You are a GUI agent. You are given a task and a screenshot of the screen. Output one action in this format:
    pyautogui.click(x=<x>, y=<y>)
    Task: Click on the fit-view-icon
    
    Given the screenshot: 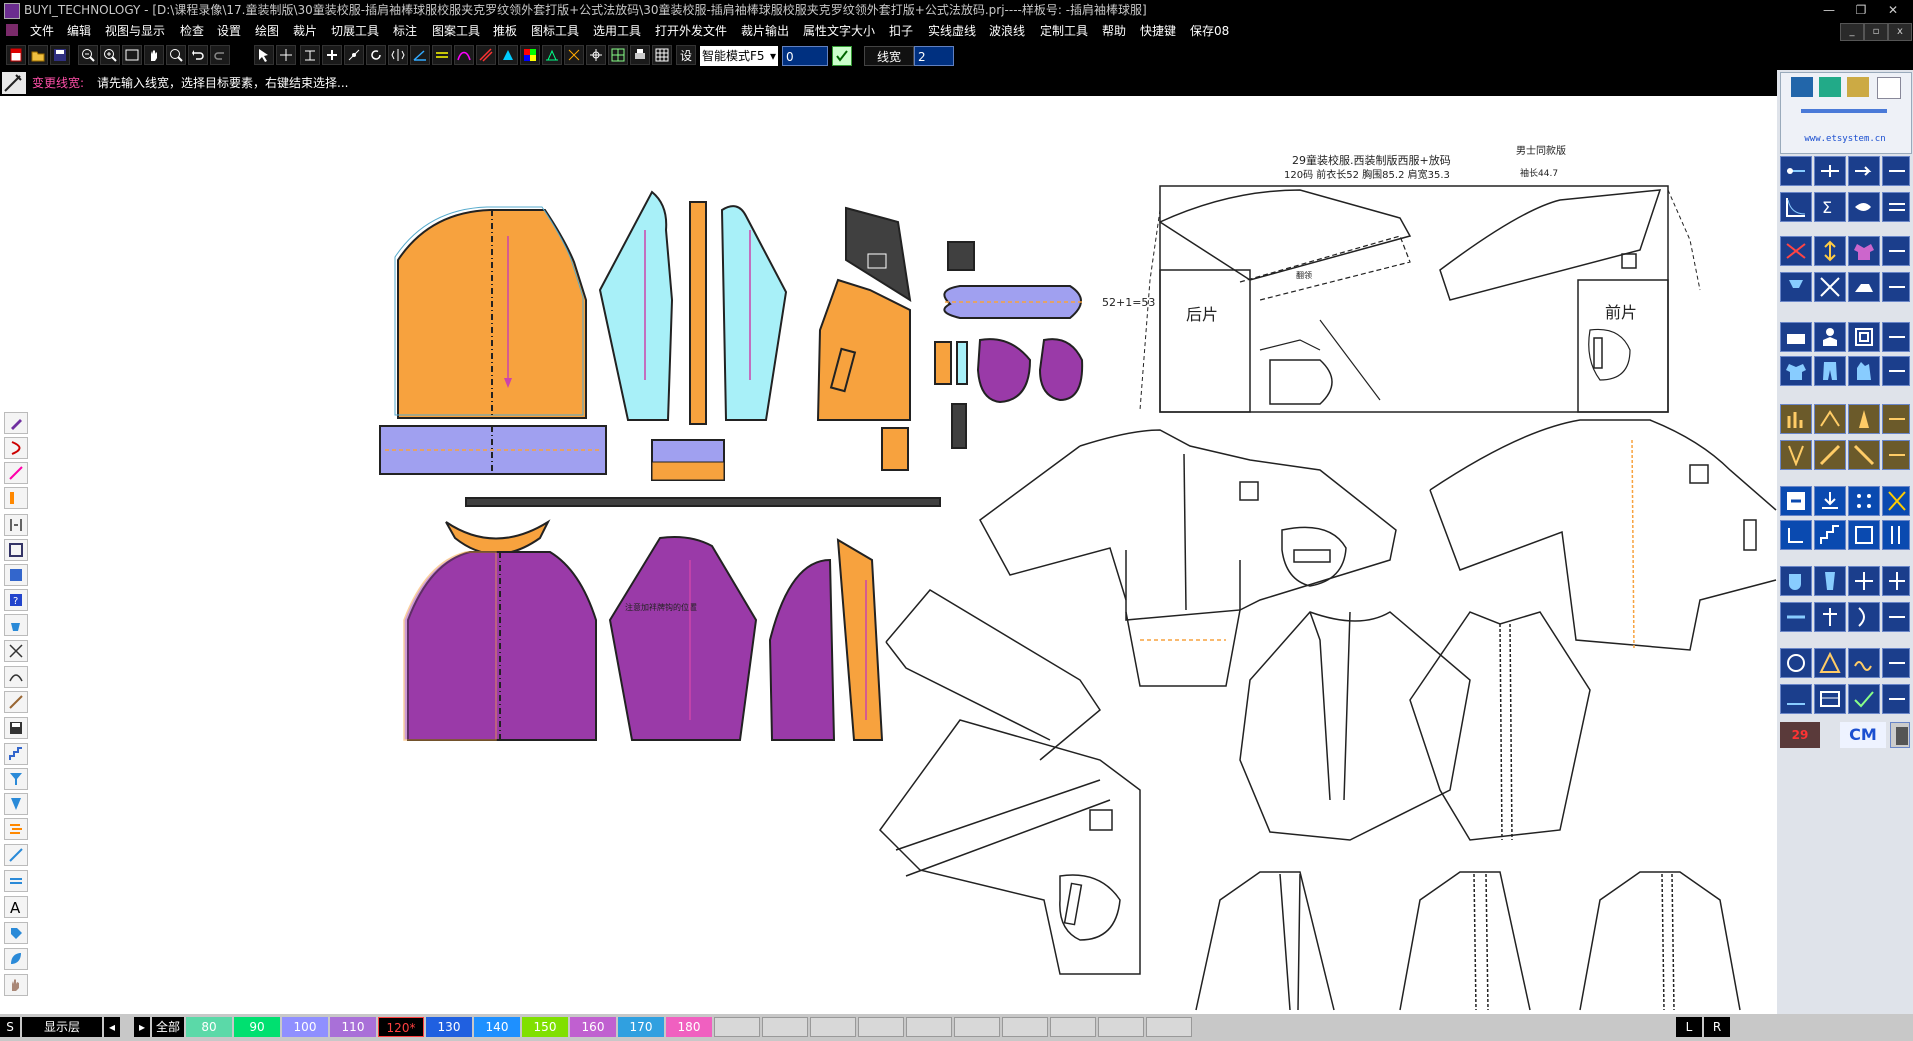 What is the action you would take?
    pyautogui.click(x=132, y=55)
    